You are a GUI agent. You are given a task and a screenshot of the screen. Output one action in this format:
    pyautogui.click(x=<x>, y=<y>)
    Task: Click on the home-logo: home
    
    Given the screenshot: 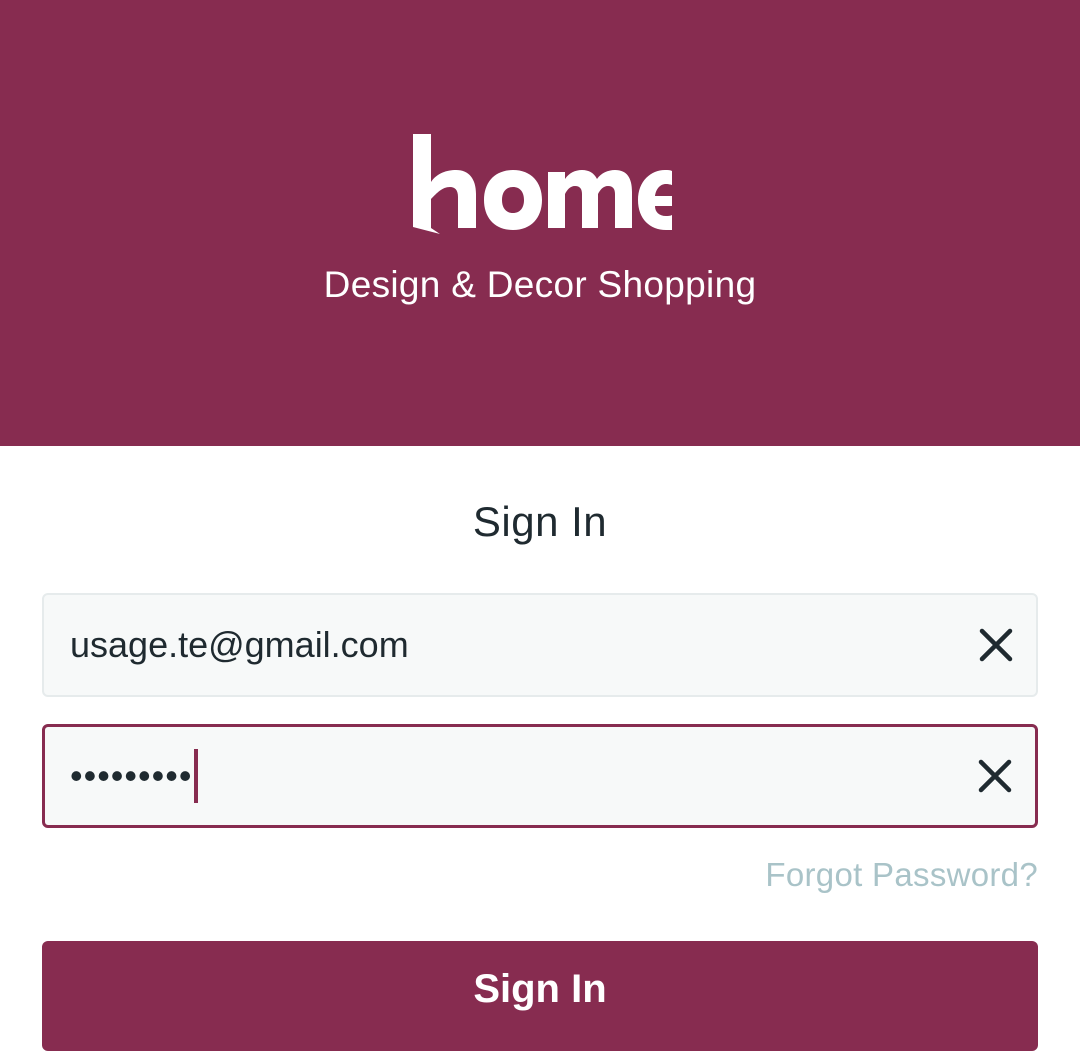 What is the action you would take?
    pyautogui.click(x=541, y=184)
    